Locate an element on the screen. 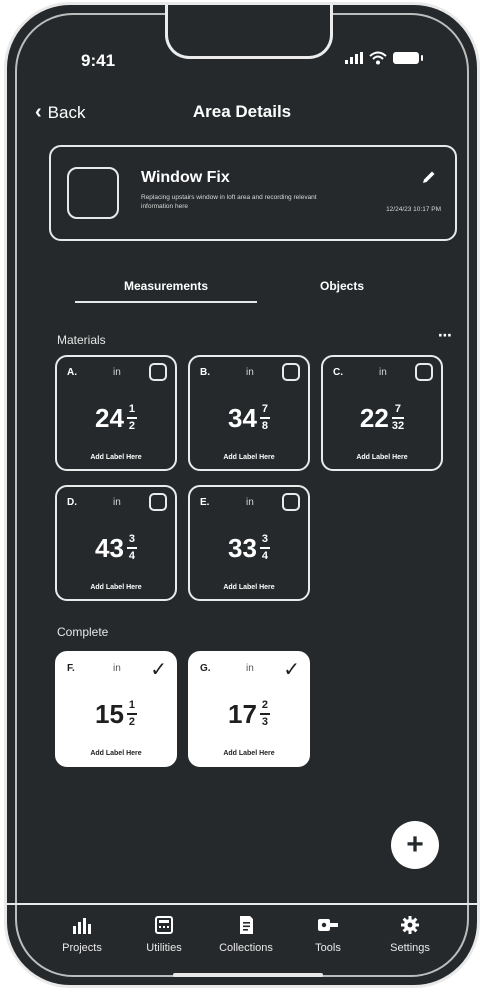  tile-letter: G. is located at coordinates (205, 668).